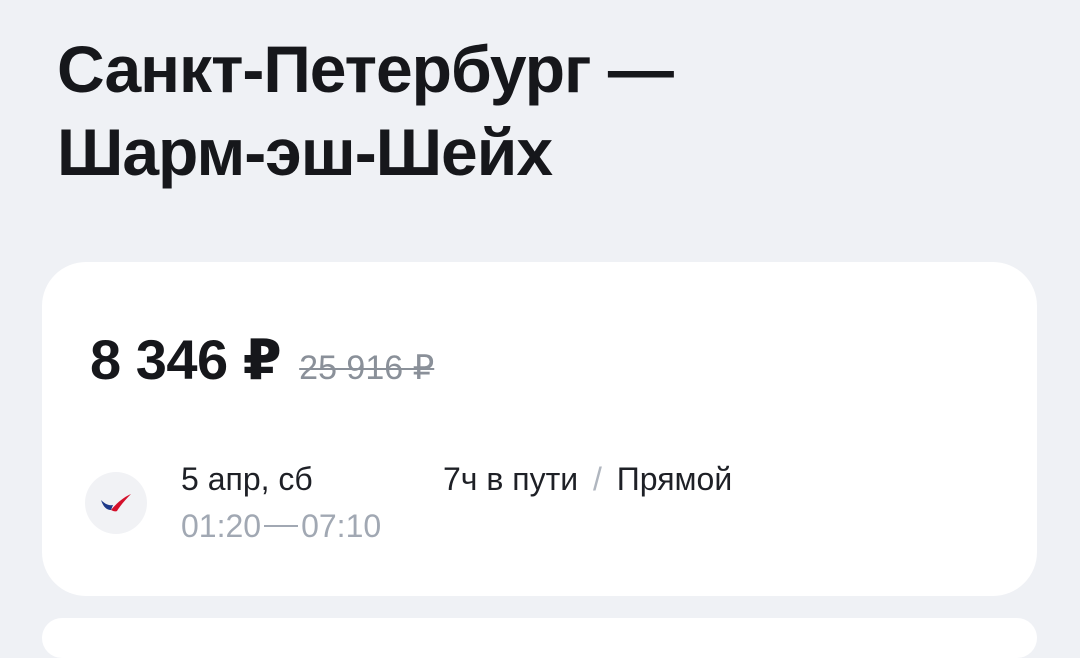 Image resolution: width=1080 pixels, height=658 pixels. What do you see at coordinates (221, 526) in the screenshot?
I see `depart-time: 01:20` at bounding box center [221, 526].